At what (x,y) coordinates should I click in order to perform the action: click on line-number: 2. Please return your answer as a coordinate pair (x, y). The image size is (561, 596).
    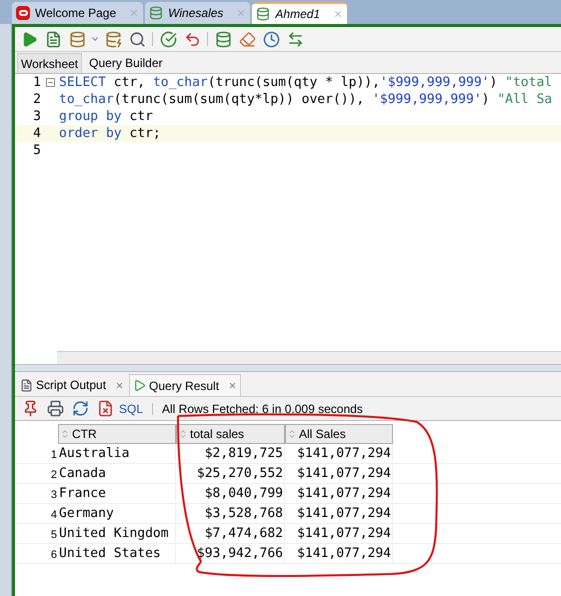
    Looking at the image, I should click on (37, 99).